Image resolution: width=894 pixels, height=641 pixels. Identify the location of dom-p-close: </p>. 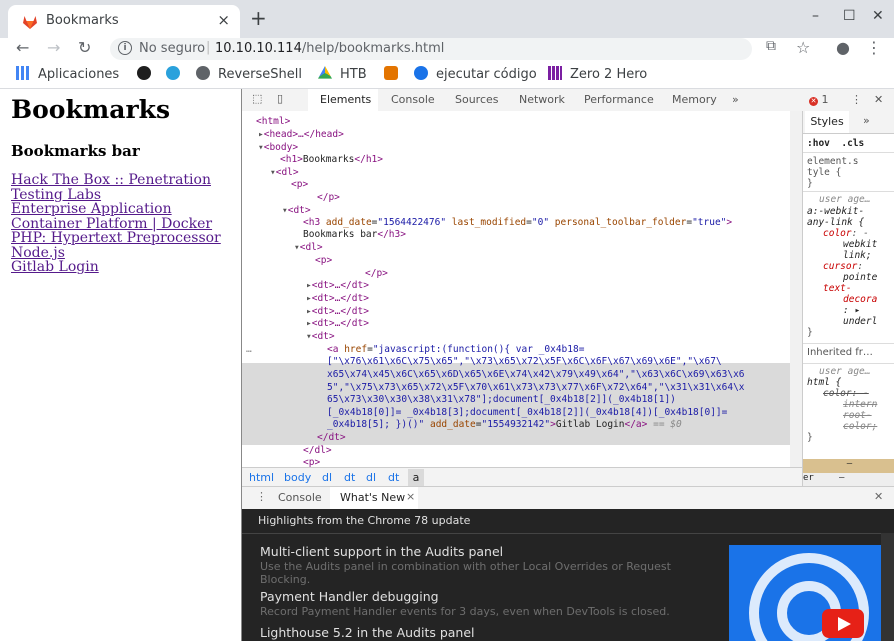
(328, 197).